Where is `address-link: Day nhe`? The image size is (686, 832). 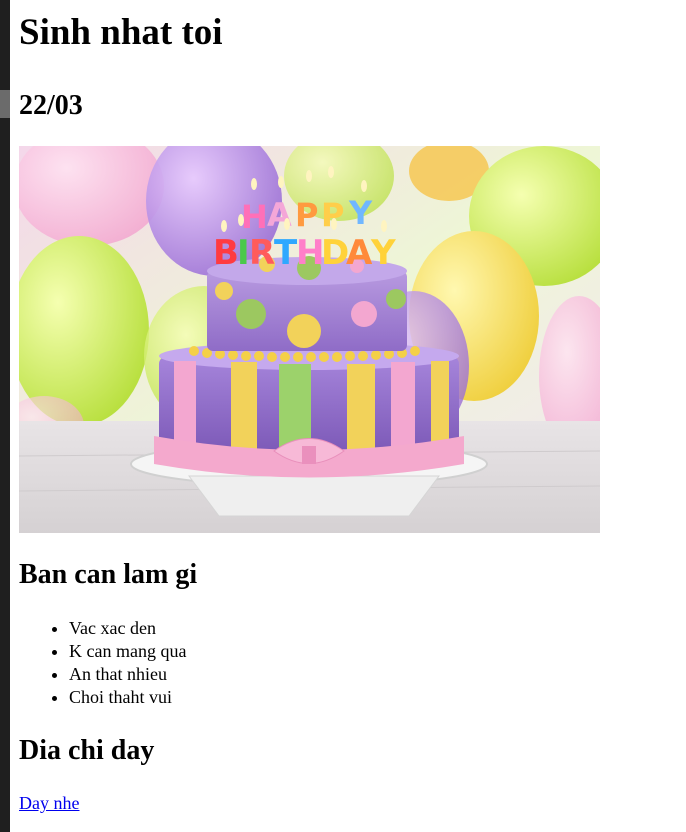
address-link: Day nhe is located at coordinates (49, 803).